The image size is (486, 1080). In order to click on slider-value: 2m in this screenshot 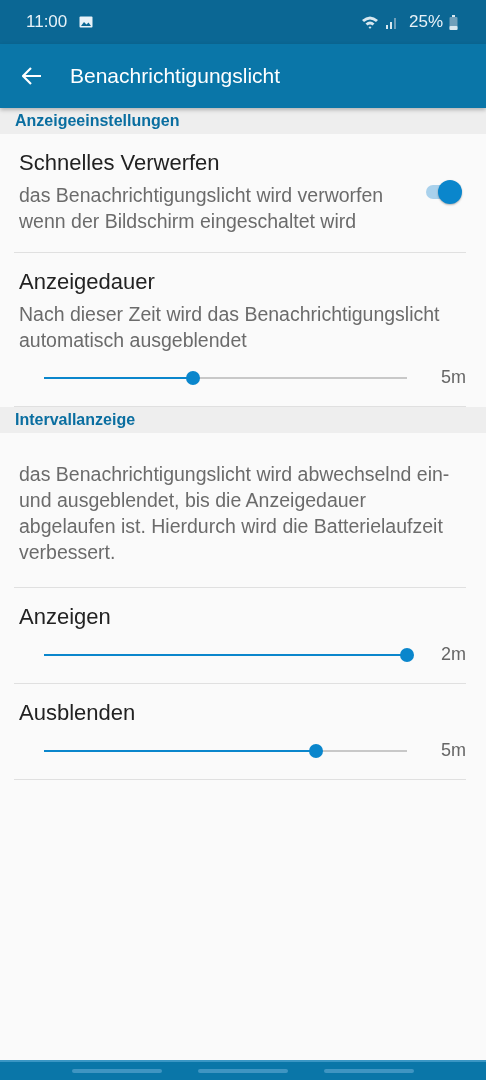, I will do `click(453, 654)`.